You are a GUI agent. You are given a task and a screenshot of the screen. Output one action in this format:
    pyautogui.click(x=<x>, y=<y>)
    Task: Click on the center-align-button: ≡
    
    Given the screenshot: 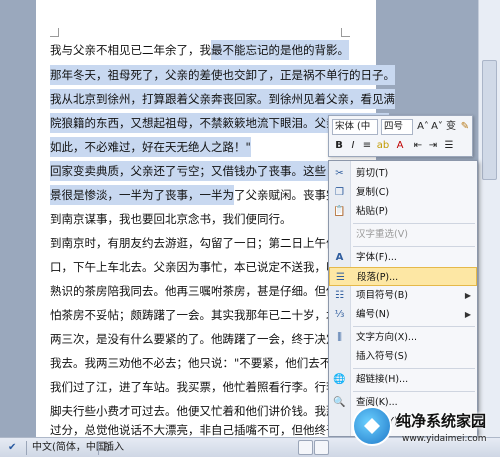 What is the action you would take?
    pyautogui.click(x=367, y=146)
    